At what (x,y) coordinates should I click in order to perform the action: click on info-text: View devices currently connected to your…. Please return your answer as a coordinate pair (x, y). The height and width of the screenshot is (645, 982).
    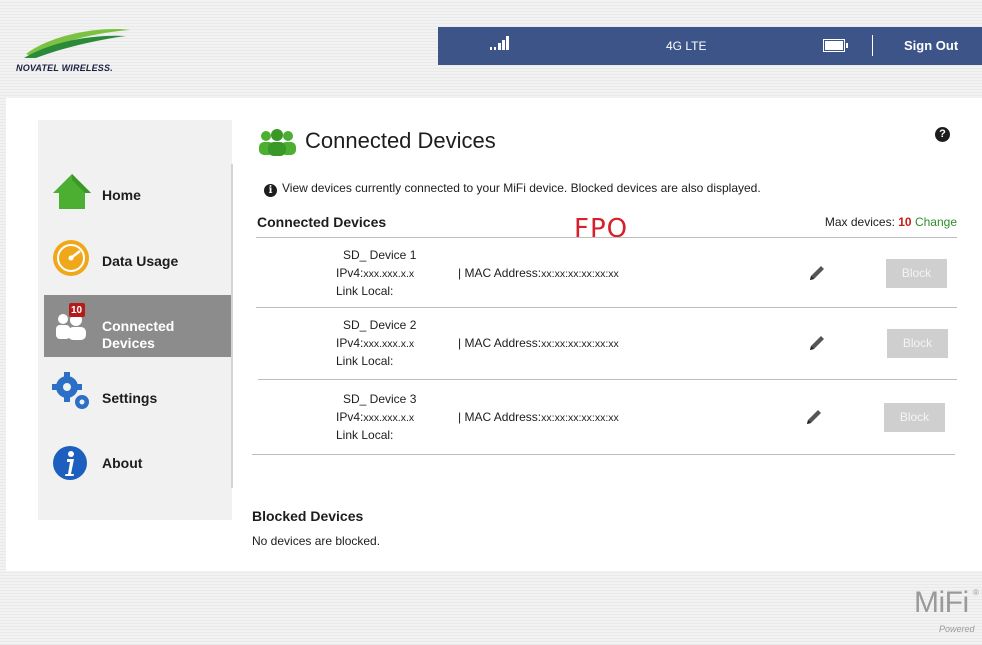
    Looking at the image, I should click on (521, 188).